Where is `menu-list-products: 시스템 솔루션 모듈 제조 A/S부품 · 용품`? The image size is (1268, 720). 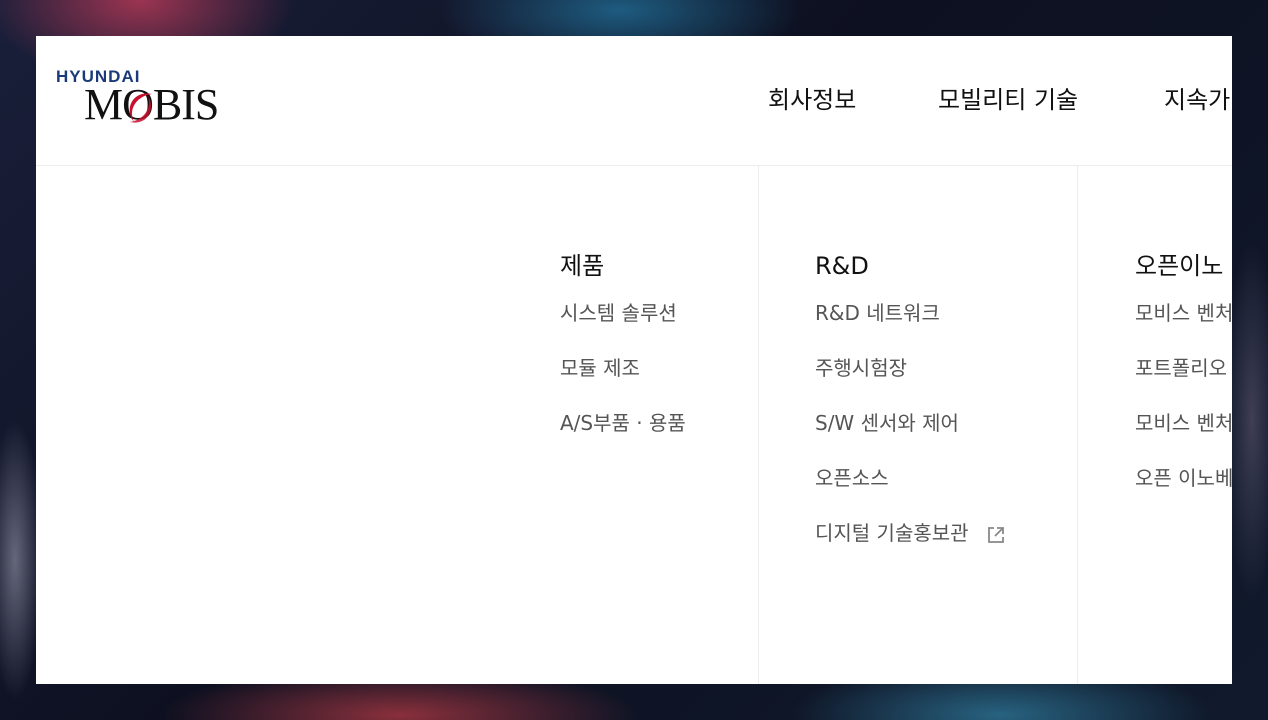 menu-list-products: 시스템 솔루션 모듈 제조 A/S부품 · 용품 is located at coordinates (623, 378).